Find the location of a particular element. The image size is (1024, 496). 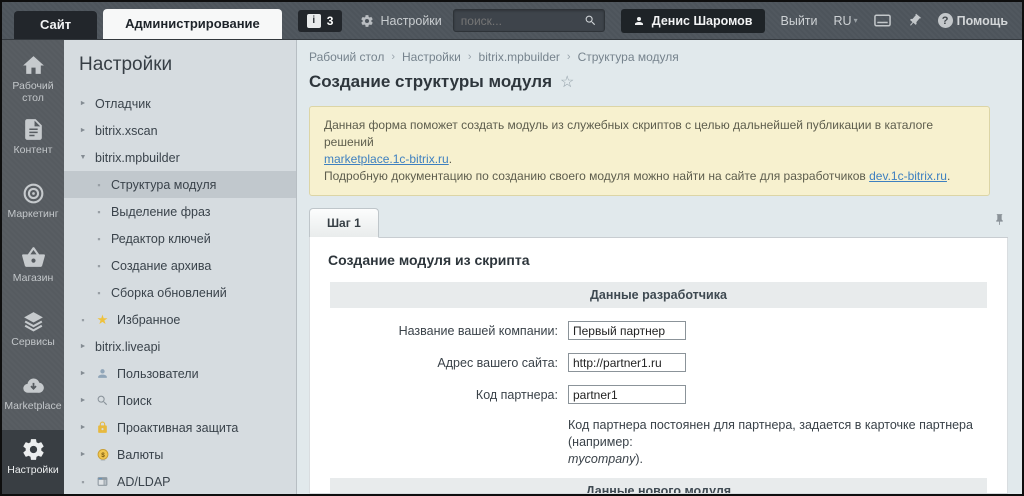

menu-item-bitrix-liveapi: ► bitrix.liveapi is located at coordinates (180, 346).